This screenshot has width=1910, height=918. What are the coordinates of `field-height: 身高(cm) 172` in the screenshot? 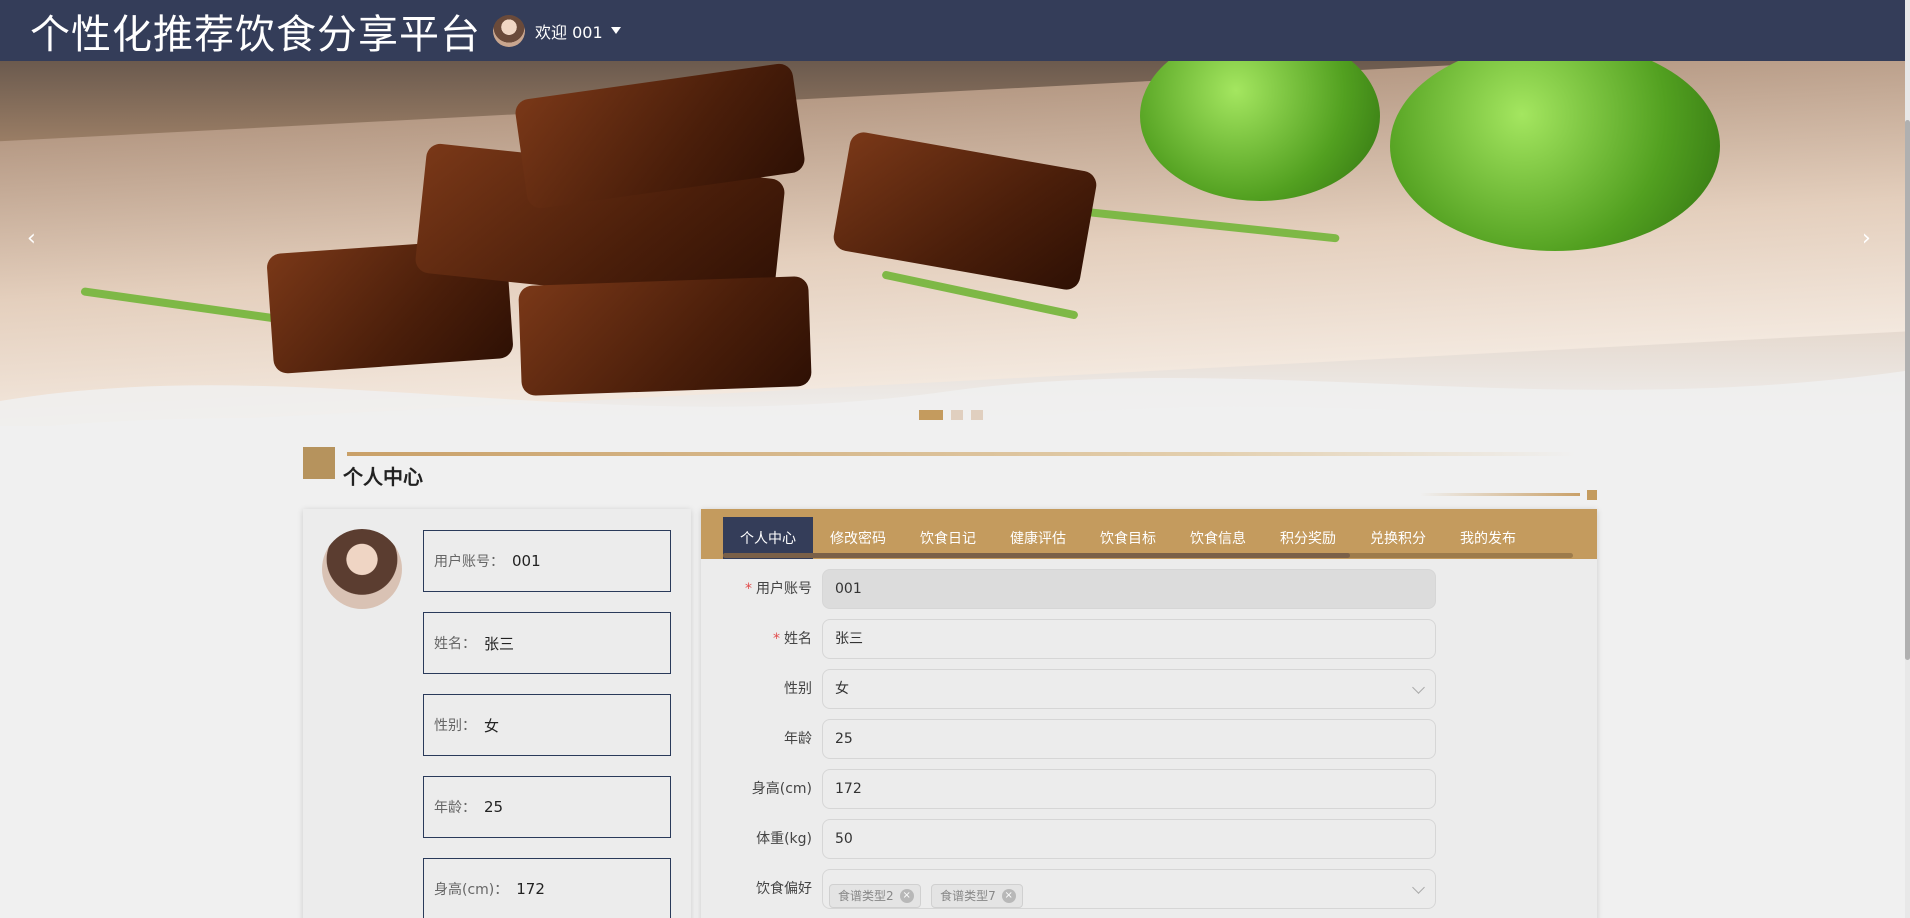 It's located at (1149, 789).